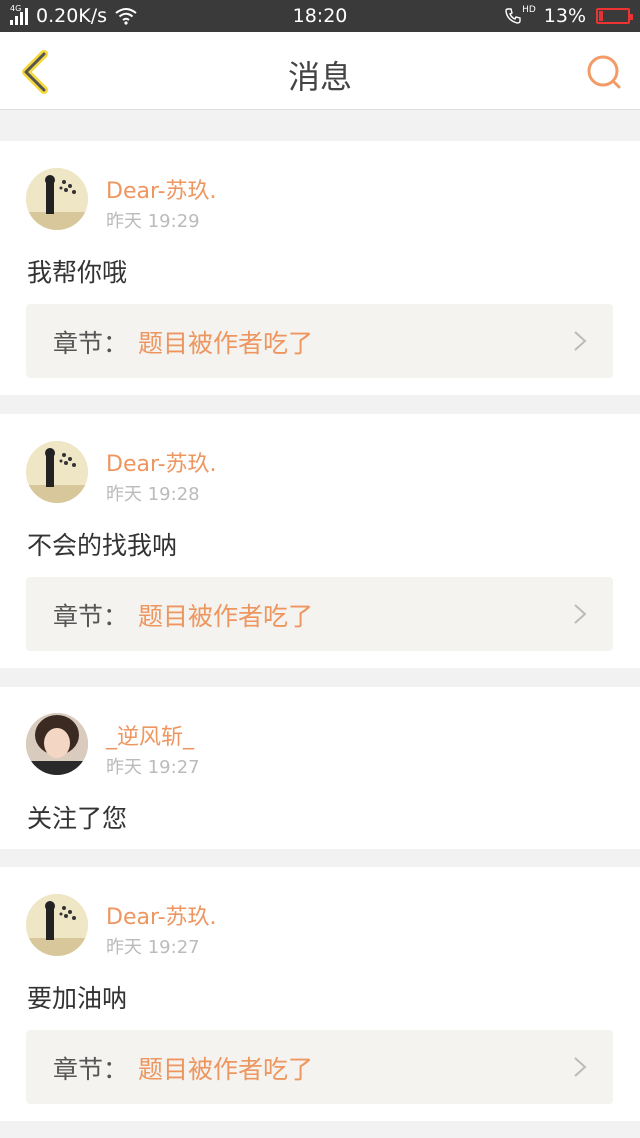  Describe the element at coordinates (153, 221) in the screenshot. I see `message-time: 昨天 19:29` at that location.